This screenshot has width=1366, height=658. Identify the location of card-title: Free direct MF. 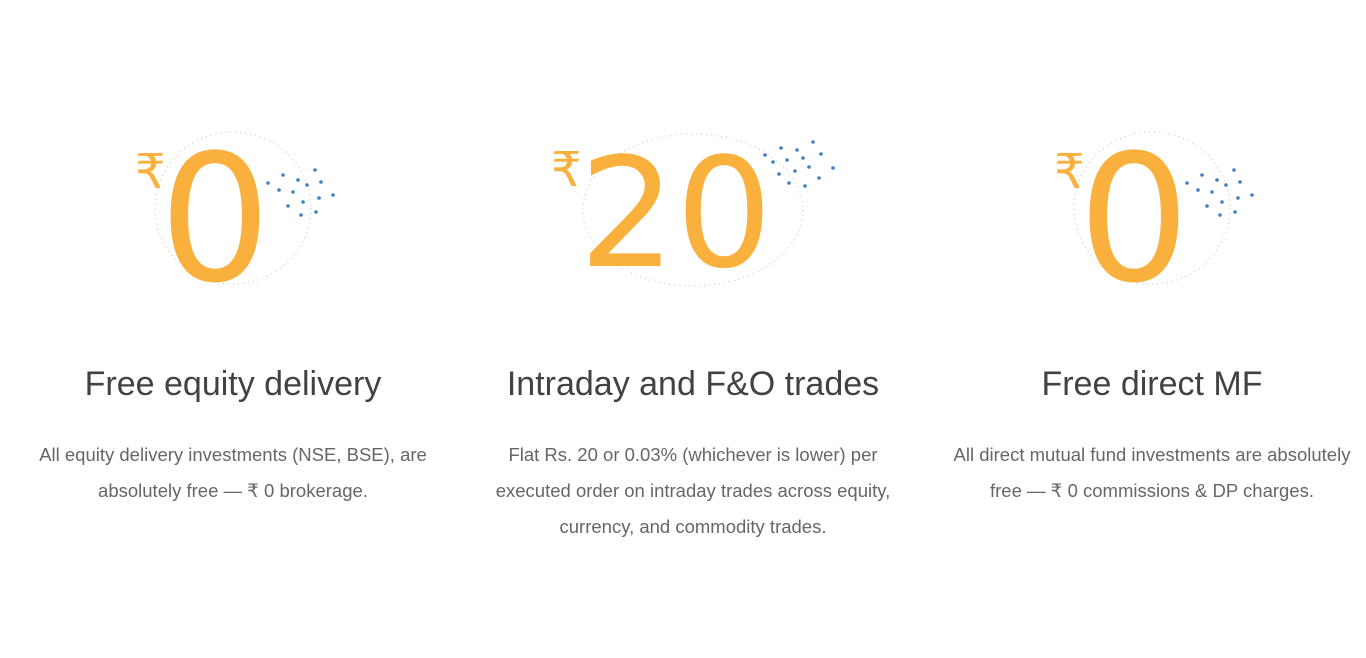
(1152, 384).